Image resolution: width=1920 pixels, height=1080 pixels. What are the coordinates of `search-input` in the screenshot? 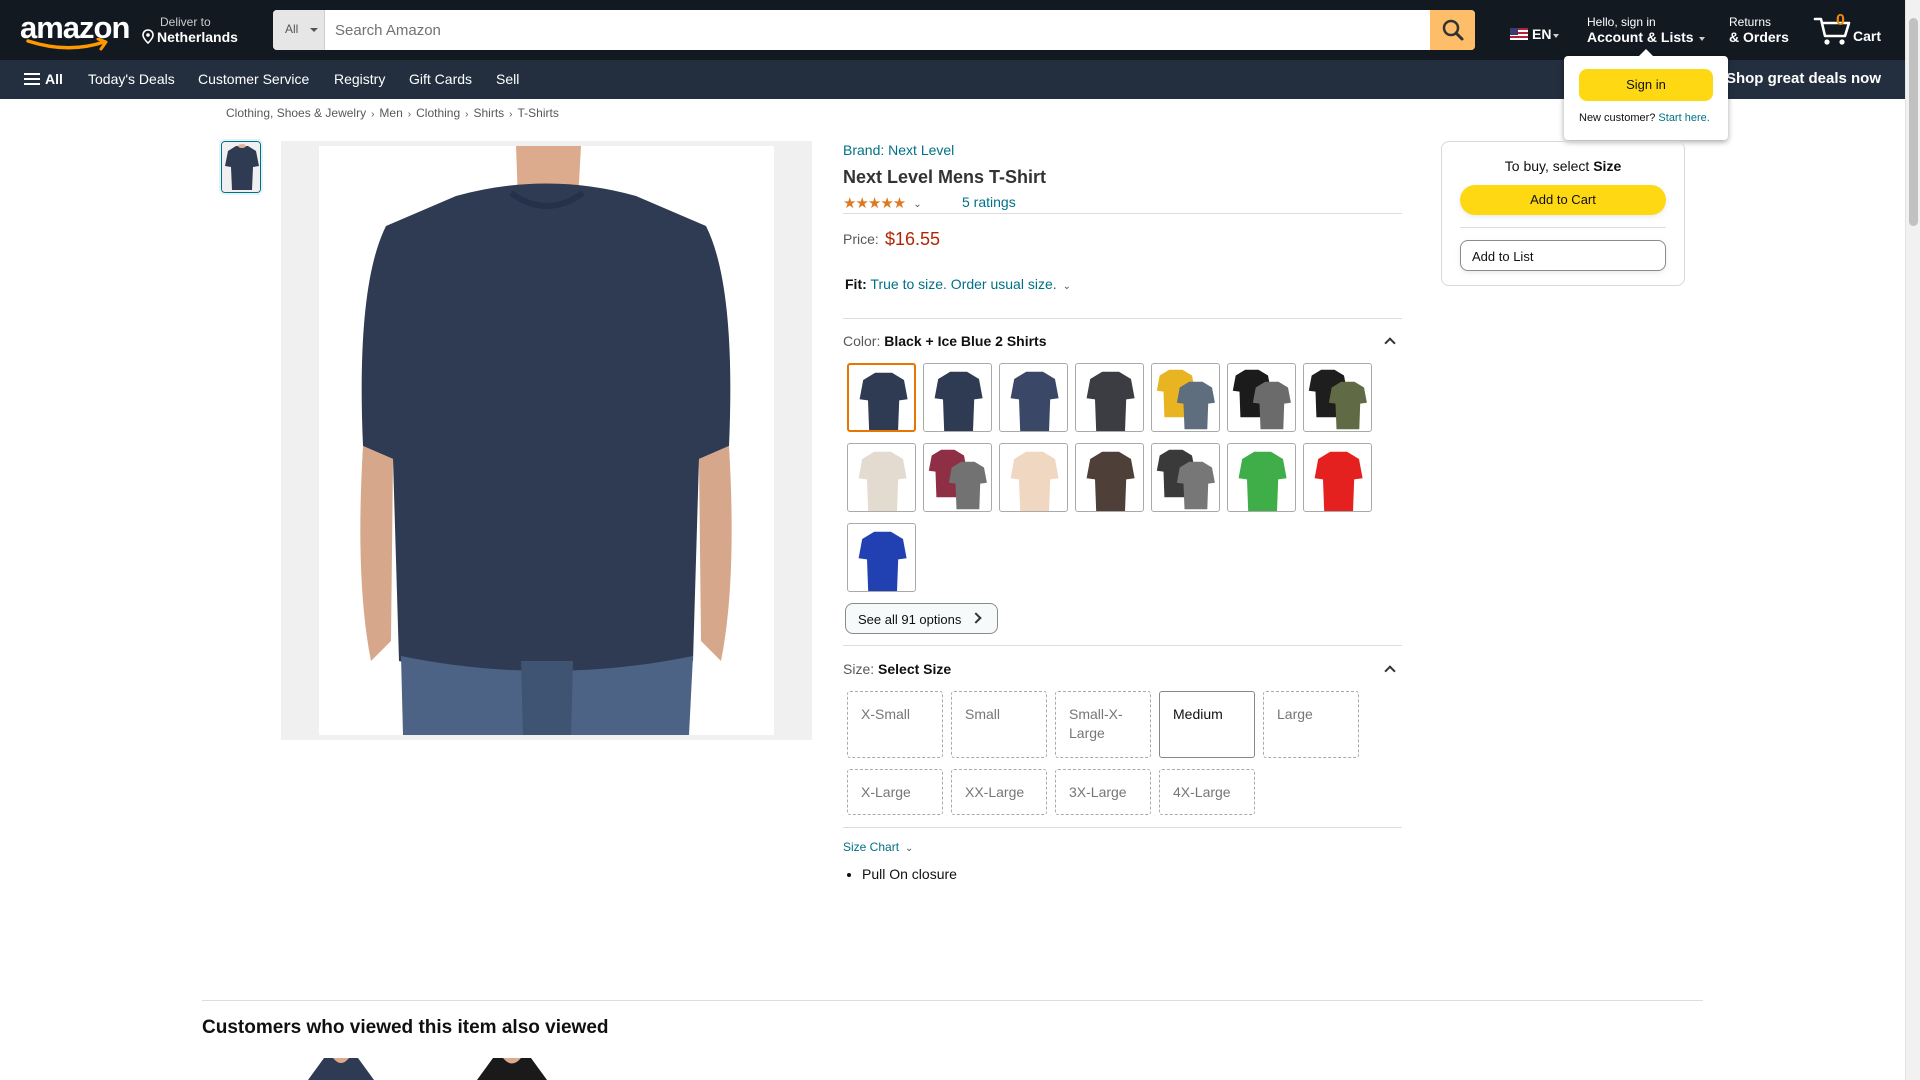 It's located at (873, 30).